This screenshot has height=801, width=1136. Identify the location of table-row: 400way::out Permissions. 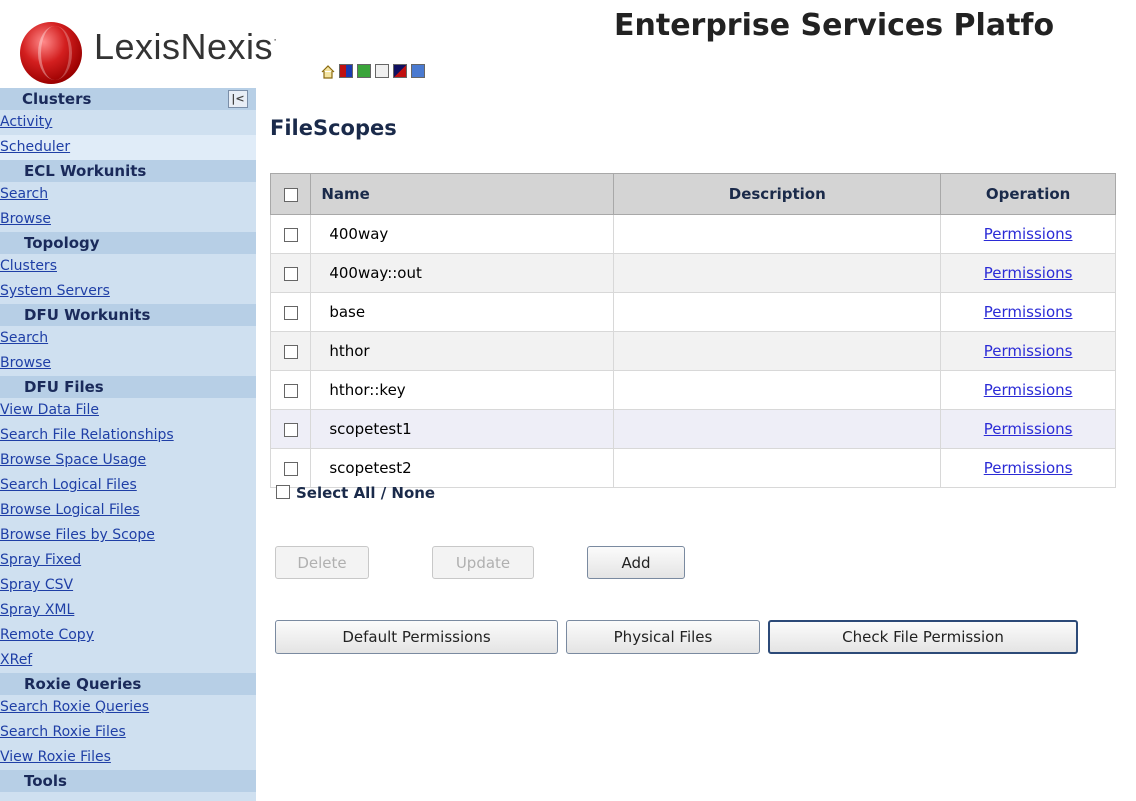
(692, 273).